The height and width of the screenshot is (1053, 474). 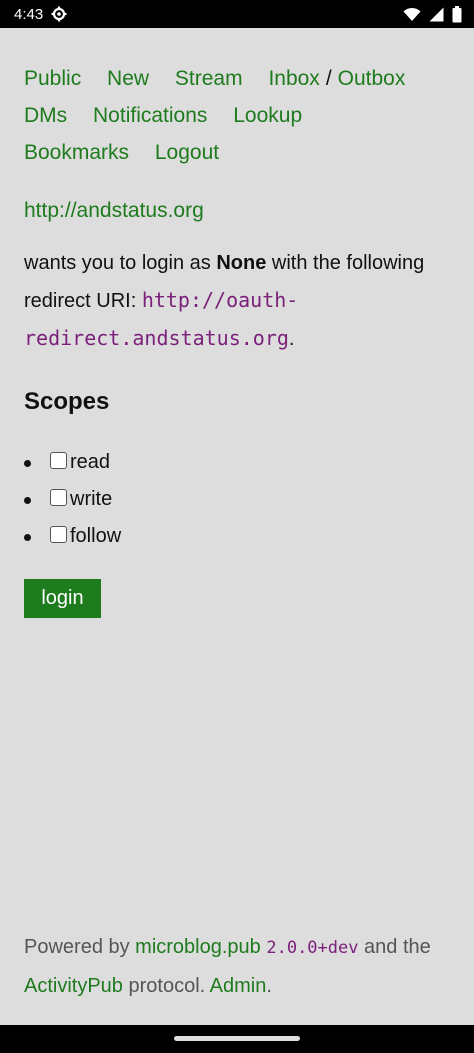 What do you see at coordinates (293, 78) in the screenshot?
I see `nav-inbox-link: Inbox` at bounding box center [293, 78].